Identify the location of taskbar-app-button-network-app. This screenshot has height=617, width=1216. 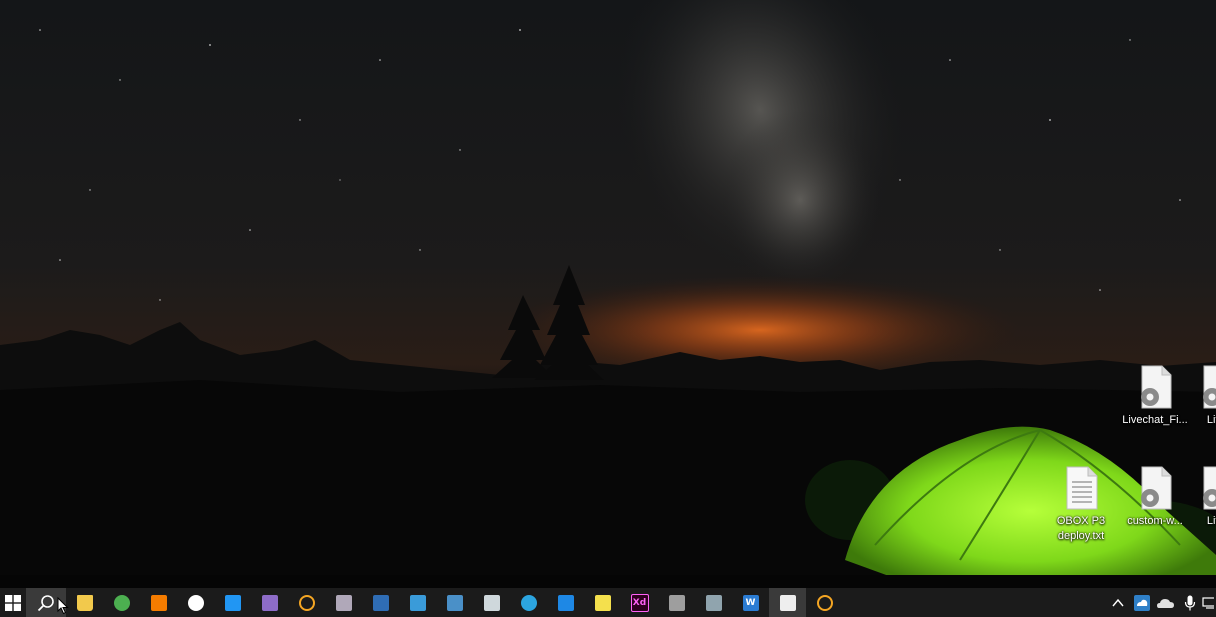
(454, 602).